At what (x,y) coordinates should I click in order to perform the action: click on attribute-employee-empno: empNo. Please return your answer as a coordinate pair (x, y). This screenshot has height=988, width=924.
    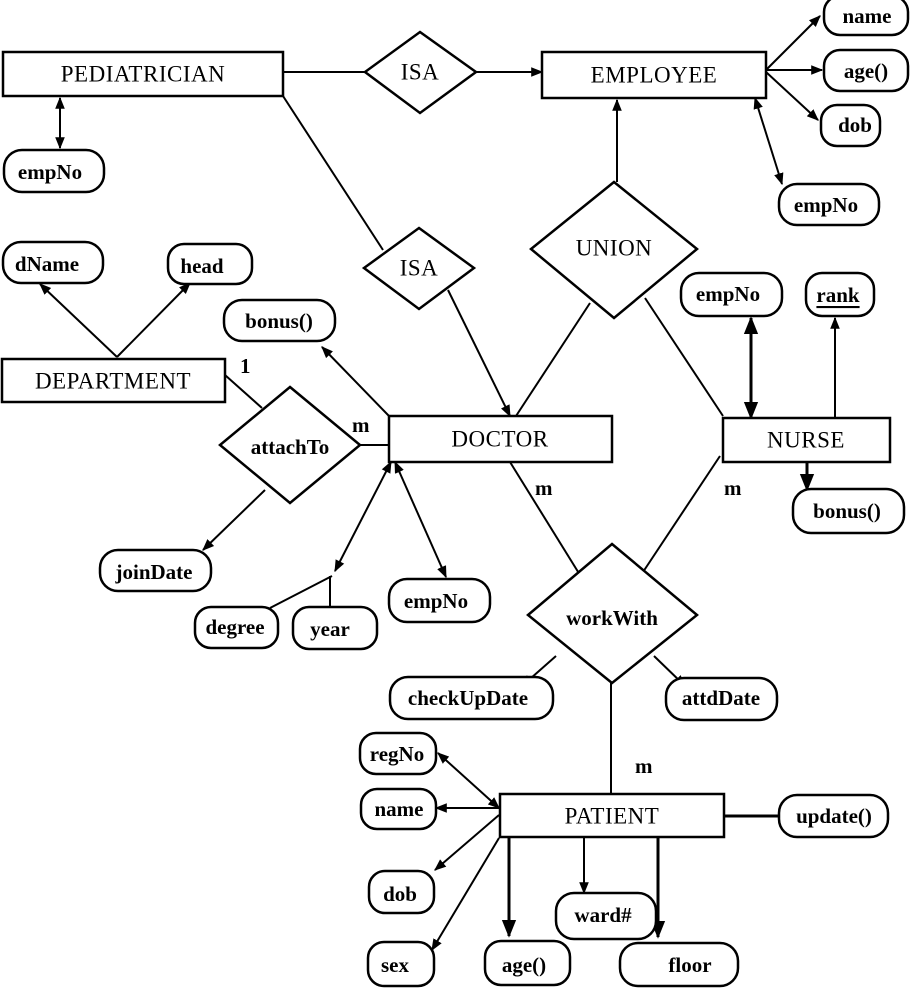
    Looking at the image, I should click on (829, 204).